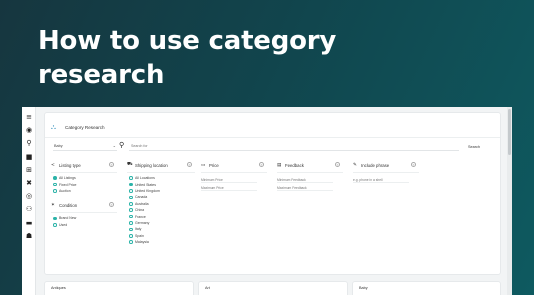  I want to click on radio-option-label: Fixed Price, so click(67, 184).